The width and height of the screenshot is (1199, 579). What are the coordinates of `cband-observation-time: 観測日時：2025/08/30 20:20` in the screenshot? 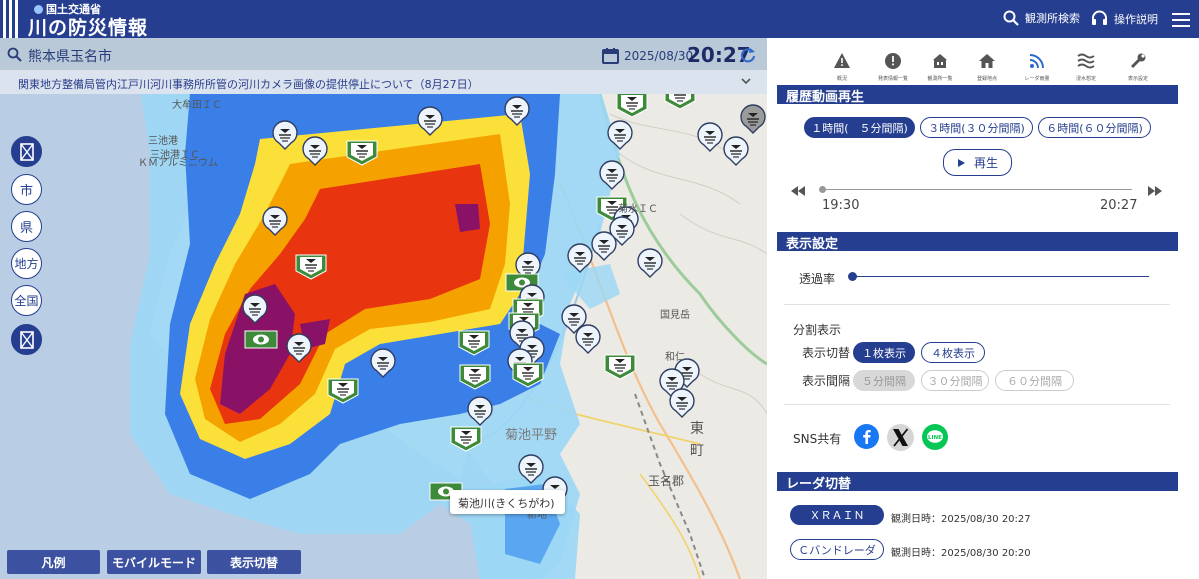 It's located at (961, 553).